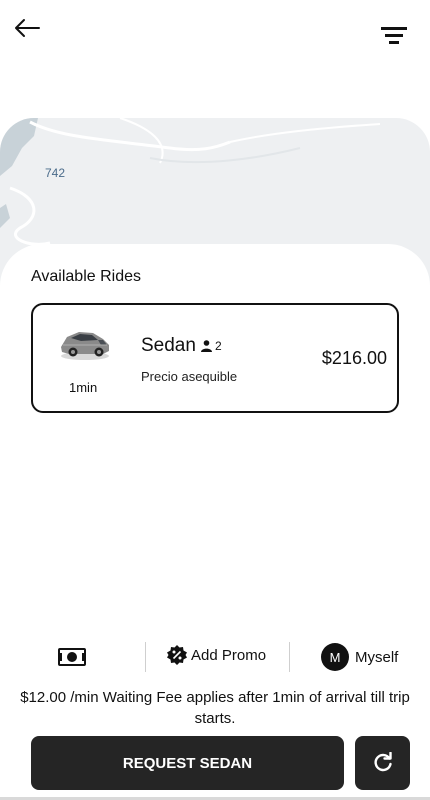  What do you see at coordinates (215, 358) in the screenshot?
I see `ride-option-sedan: 1min Sedan 2 Precio asequible $216.00` at bounding box center [215, 358].